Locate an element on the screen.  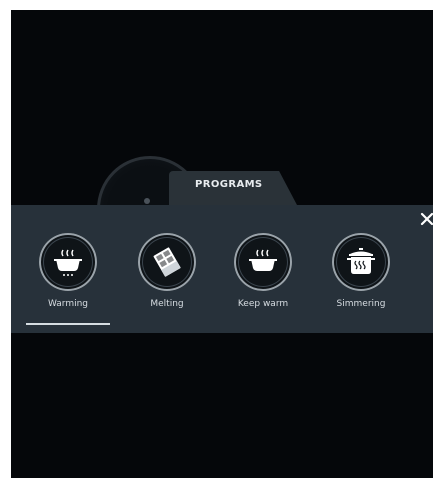
keep-warm-pot-icon is located at coordinates (263, 262).